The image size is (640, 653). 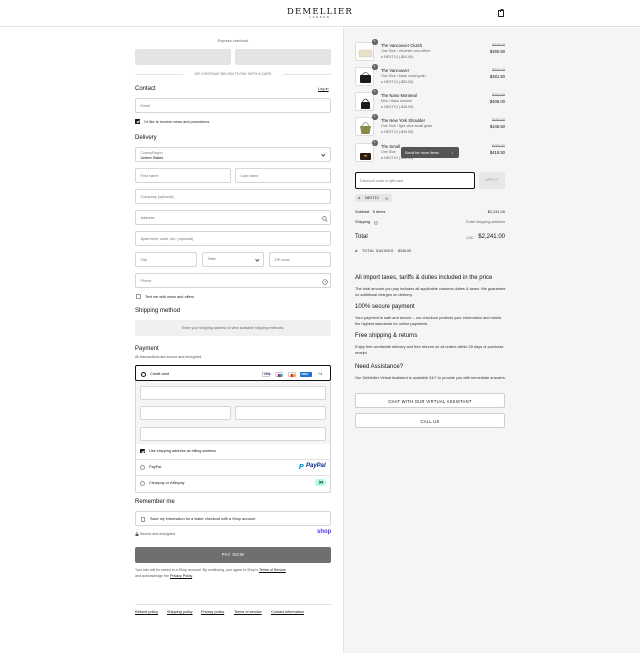 What do you see at coordinates (430, 400) in the screenshot?
I see `chat-assistant-button: CHAT WITH OUR VIRTUAL ASSISTANT` at bounding box center [430, 400].